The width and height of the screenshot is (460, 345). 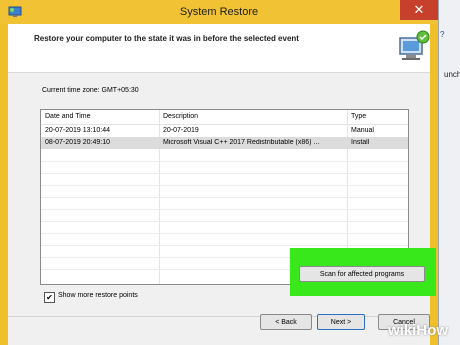 I want to click on table-header: Date and Time Description Type, so click(x=224, y=117).